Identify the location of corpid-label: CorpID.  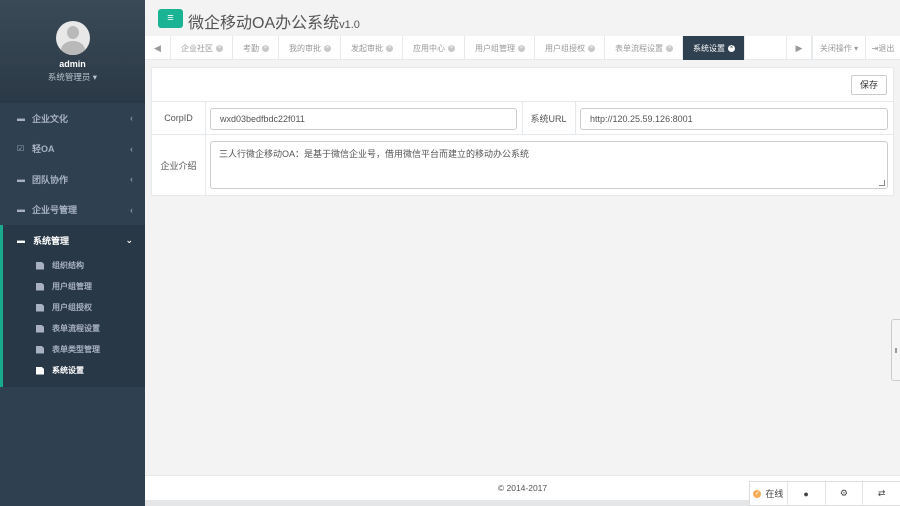
(178, 118).